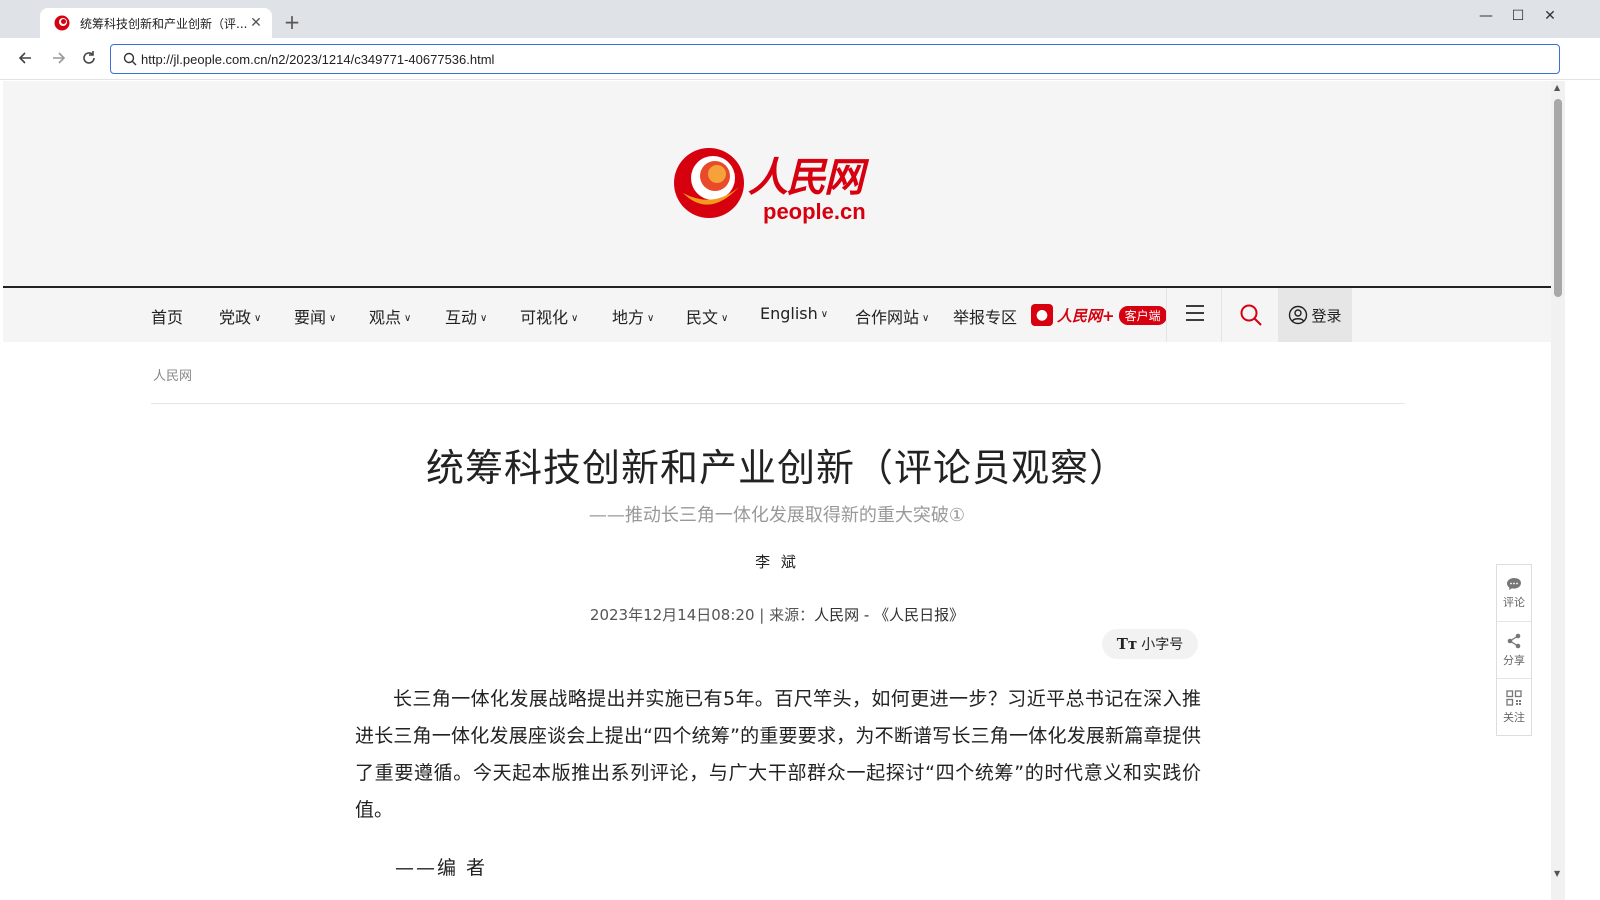 The image size is (1600, 900). I want to click on browser-tab: 统筹科技创新和产业创新（评... ✕, so click(156, 23).